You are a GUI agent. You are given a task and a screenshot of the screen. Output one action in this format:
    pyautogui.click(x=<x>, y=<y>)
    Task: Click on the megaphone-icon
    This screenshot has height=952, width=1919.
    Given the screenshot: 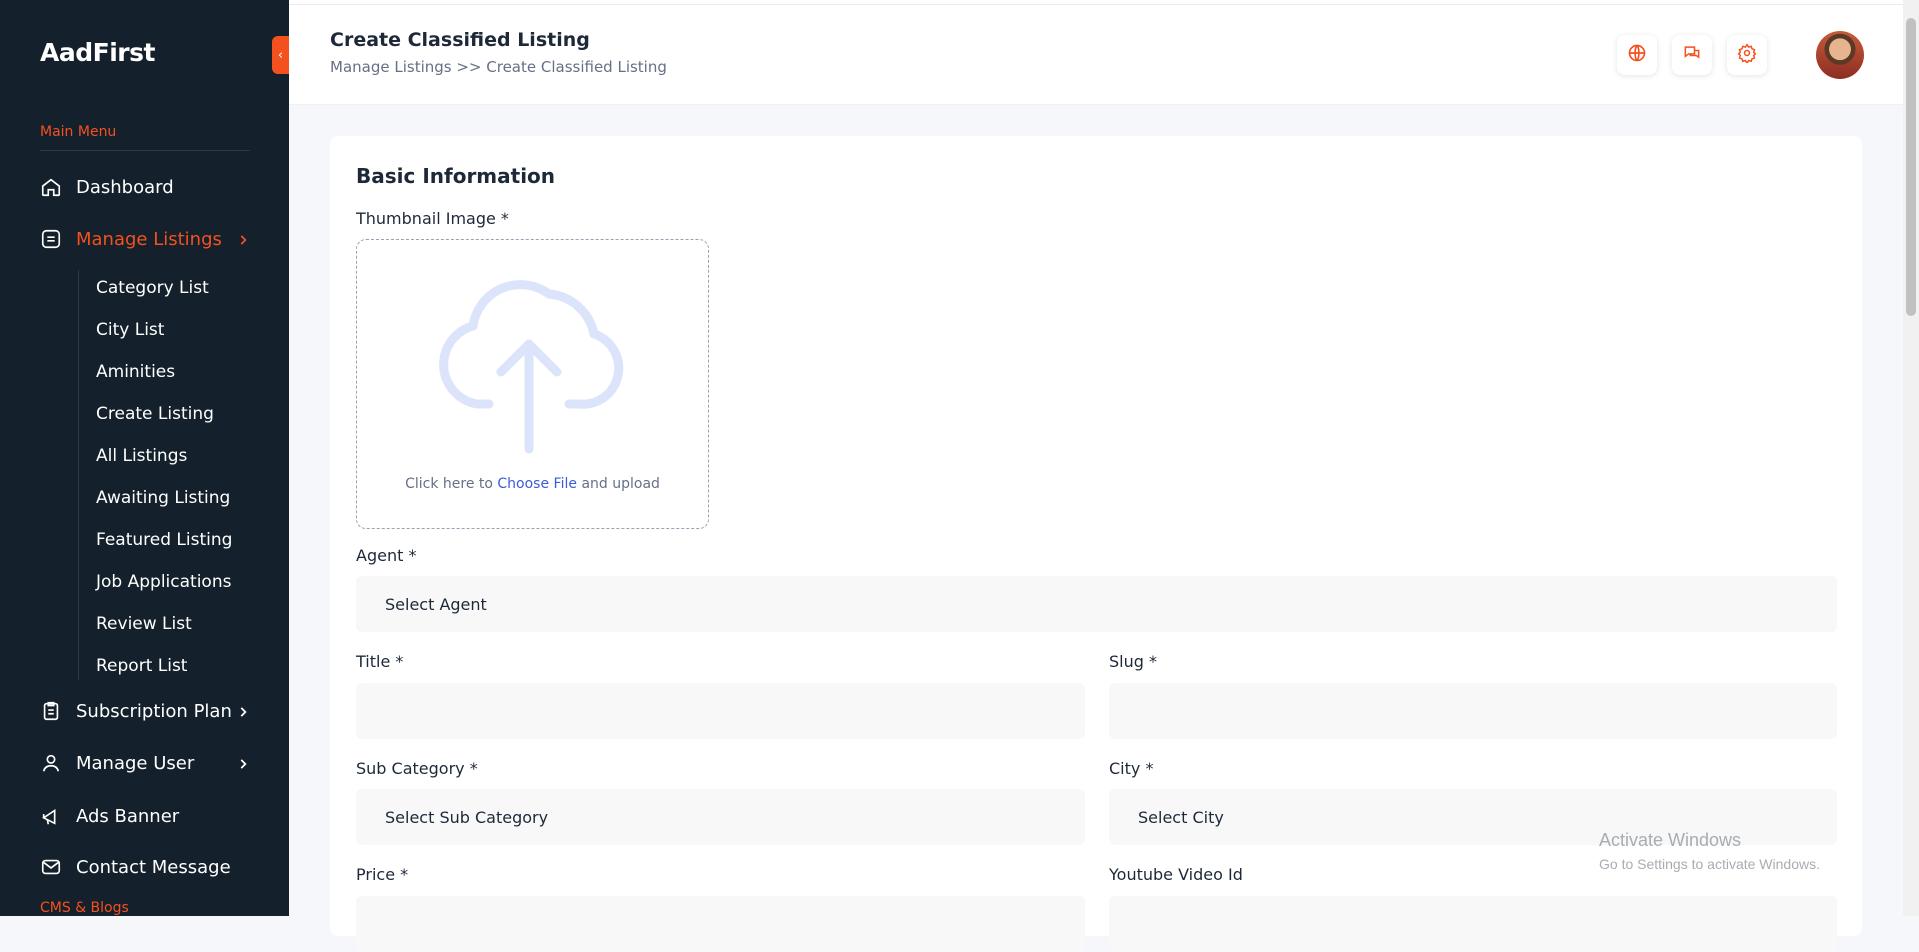 What is the action you would take?
    pyautogui.click(x=51, y=816)
    